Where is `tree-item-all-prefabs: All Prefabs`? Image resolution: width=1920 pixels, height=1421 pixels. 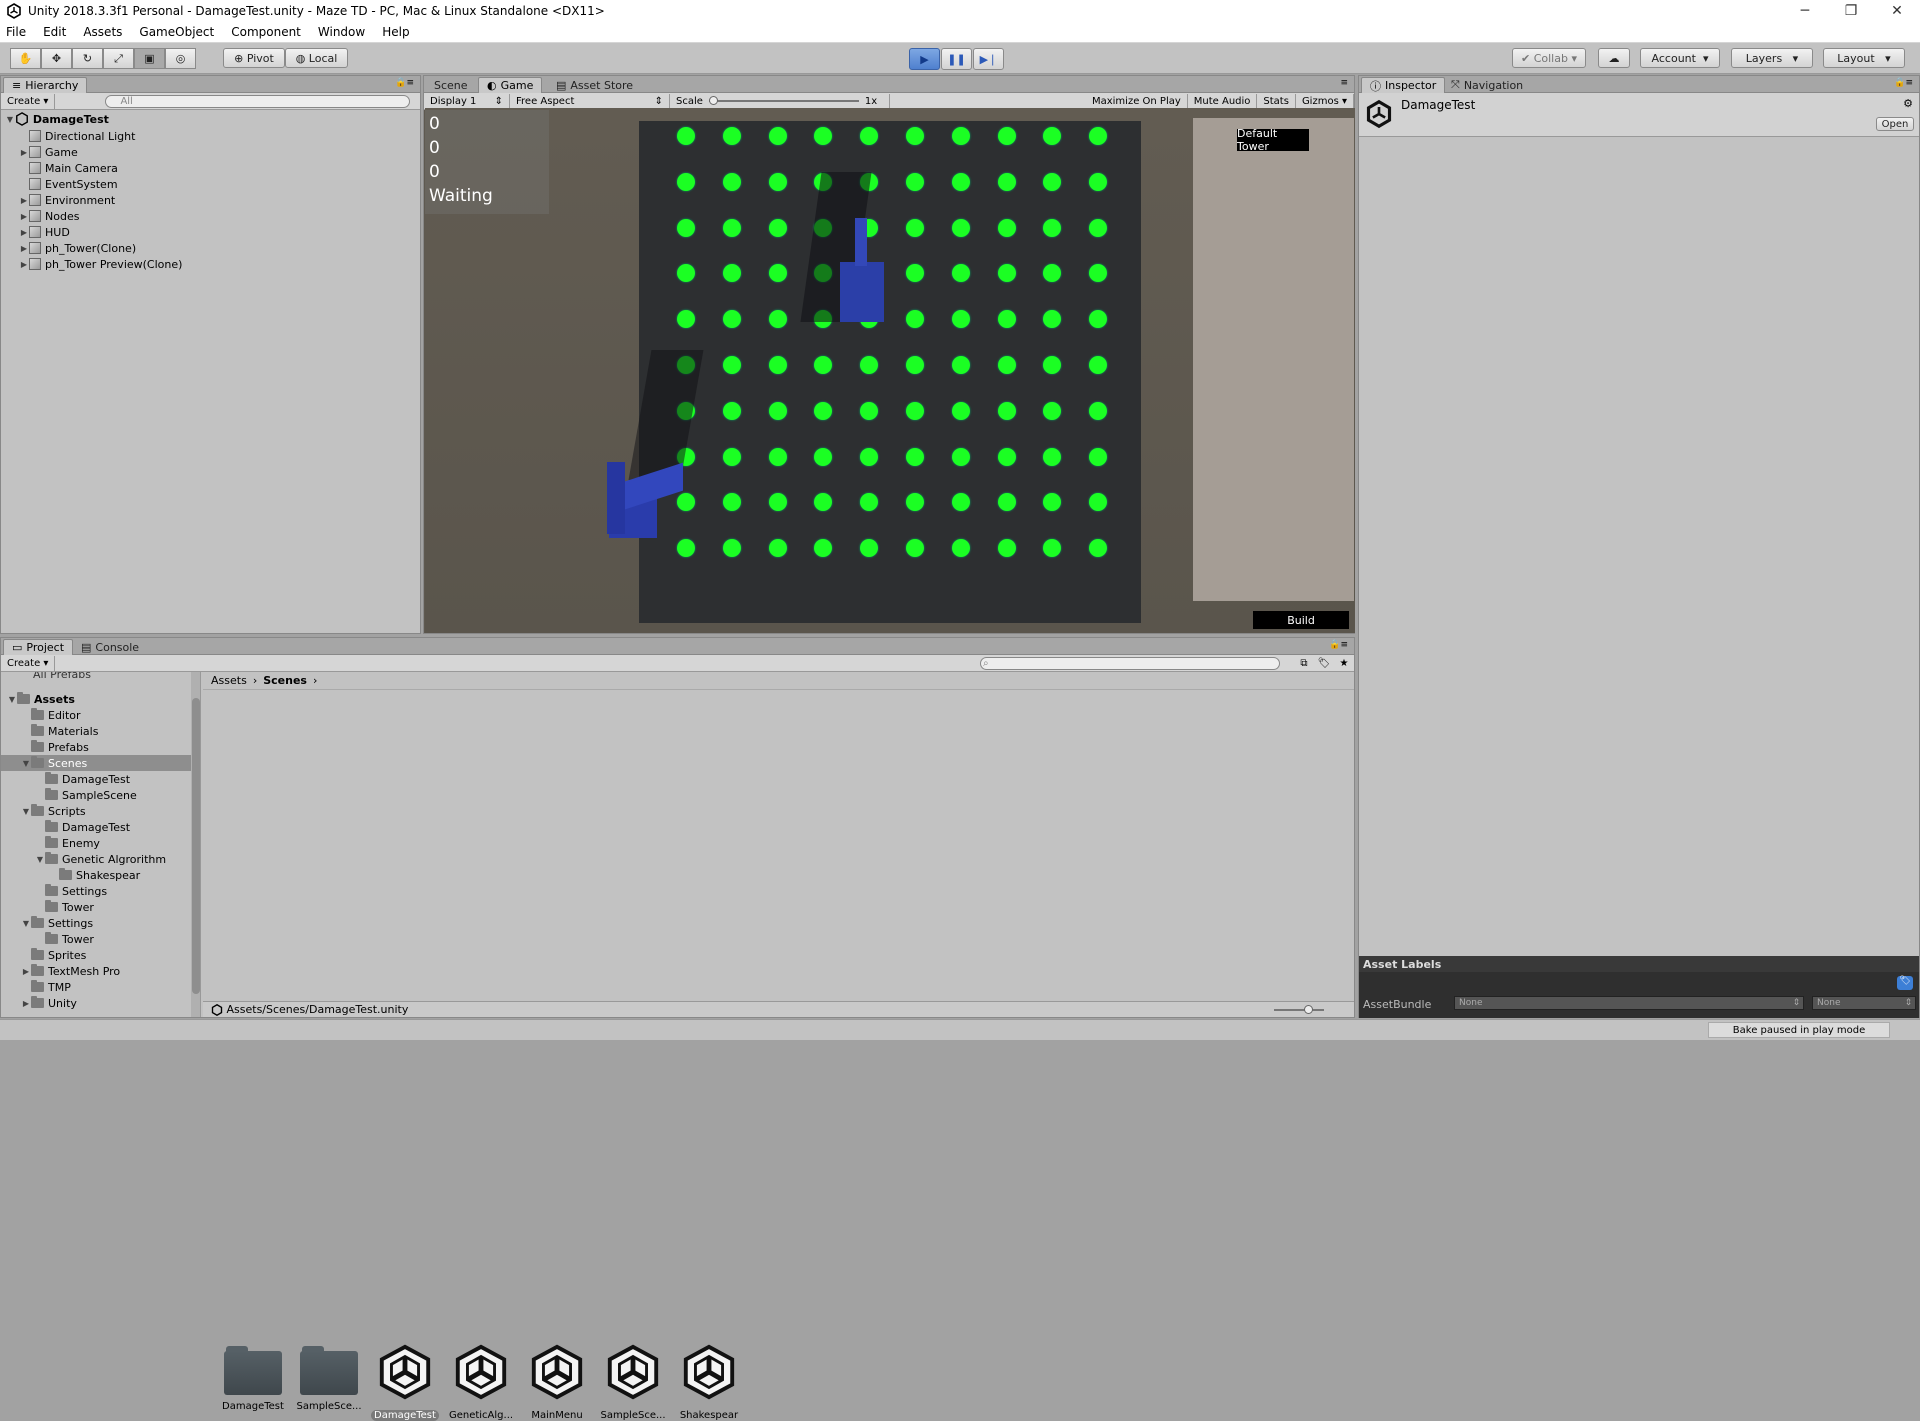
tree-item-all-prefabs: All Prefabs is located at coordinates (62, 677).